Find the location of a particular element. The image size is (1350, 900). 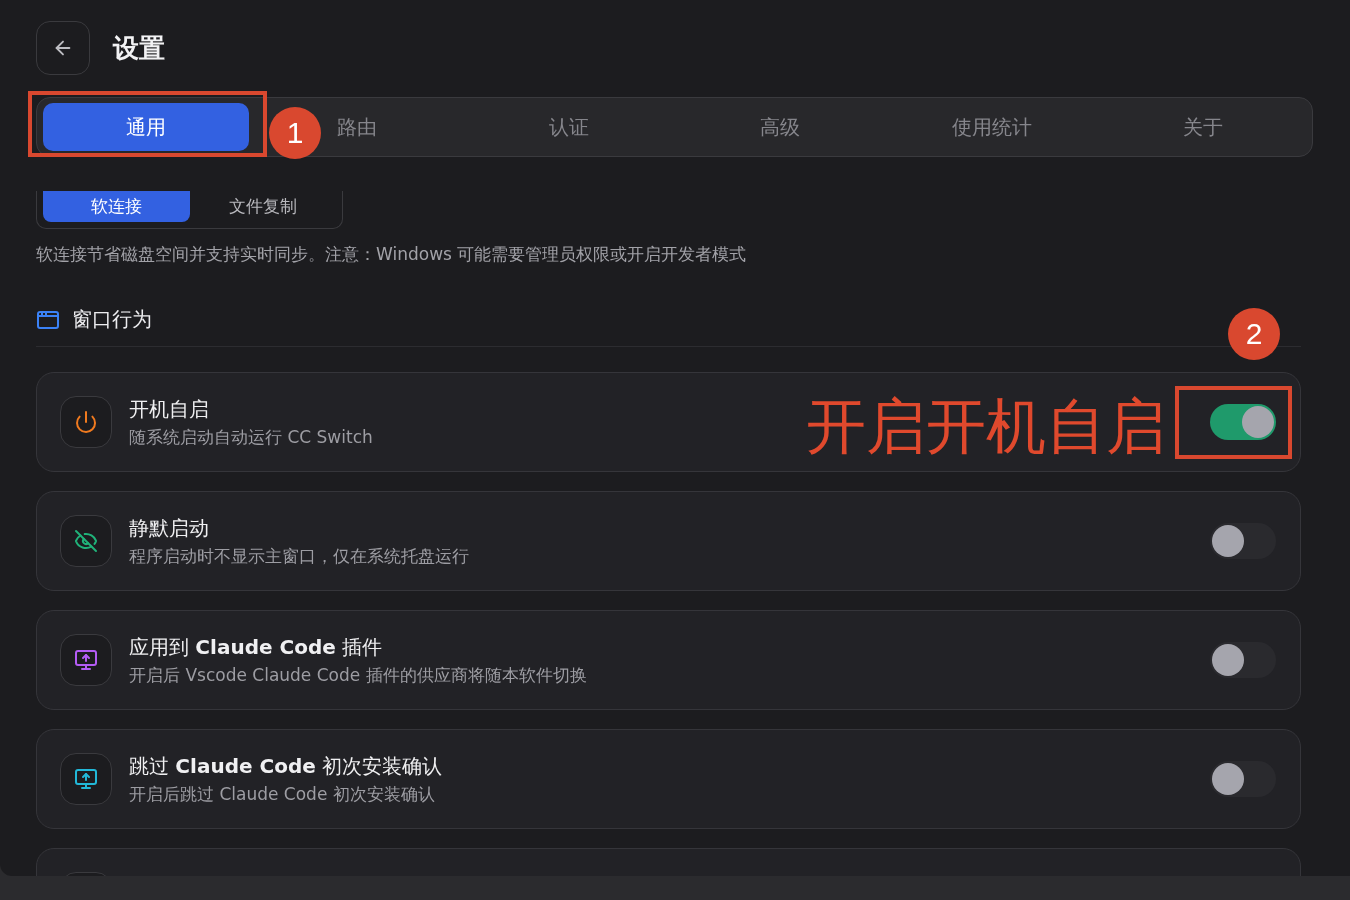

page-title: 设置 is located at coordinates (139, 48).